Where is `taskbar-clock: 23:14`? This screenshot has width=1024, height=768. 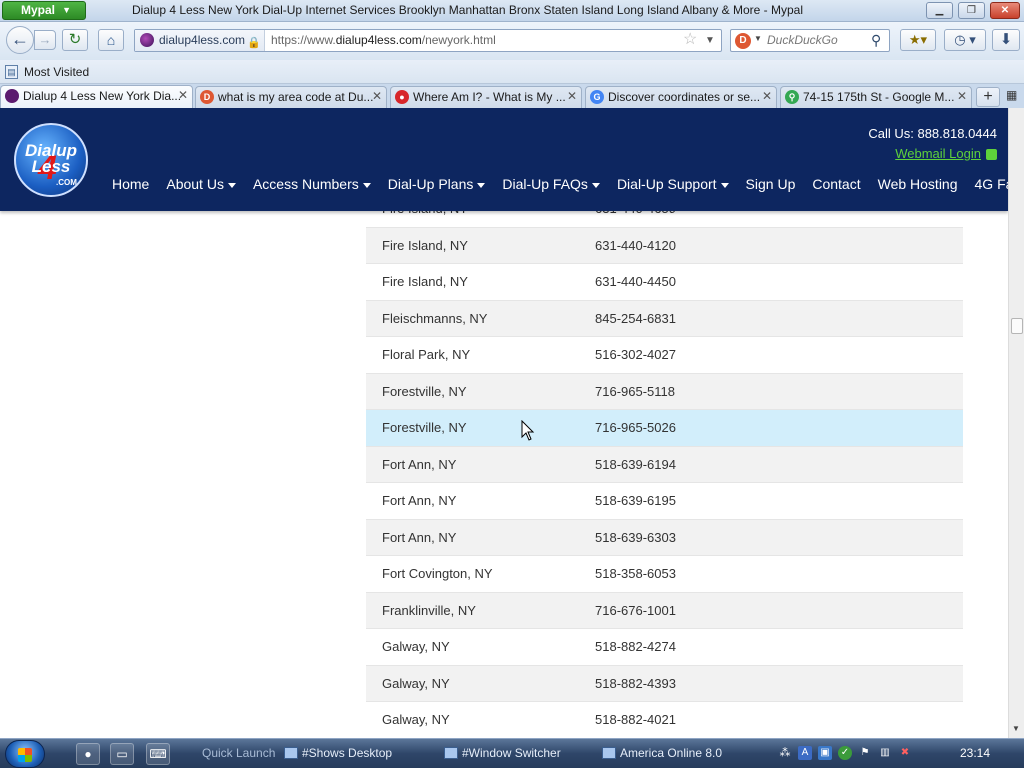 taskbar-clock: 23:14 is located at coordinates (975, 753).